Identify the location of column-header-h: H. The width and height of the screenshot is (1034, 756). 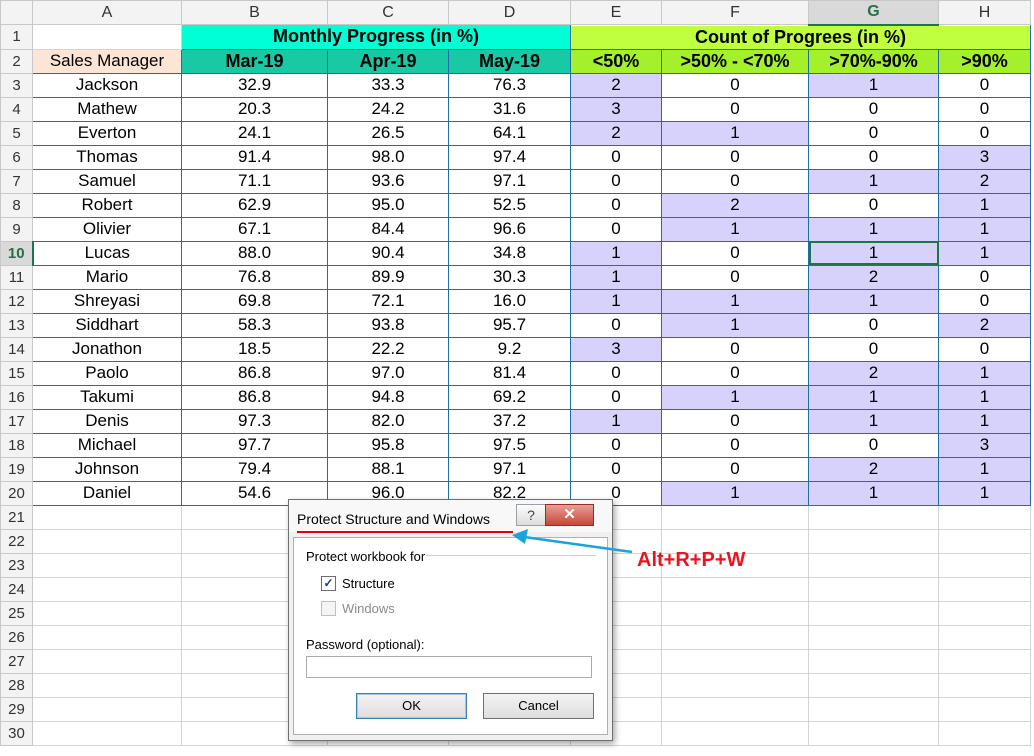
(984, 12).